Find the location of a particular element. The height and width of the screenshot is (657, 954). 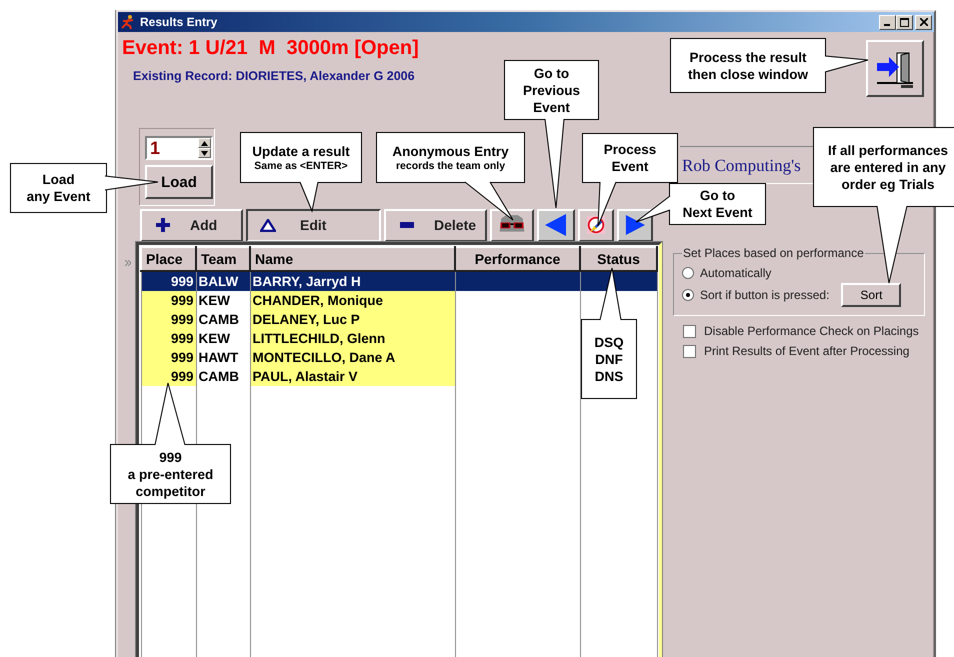

option-label: Automatically is located at coordinates (736, 273).